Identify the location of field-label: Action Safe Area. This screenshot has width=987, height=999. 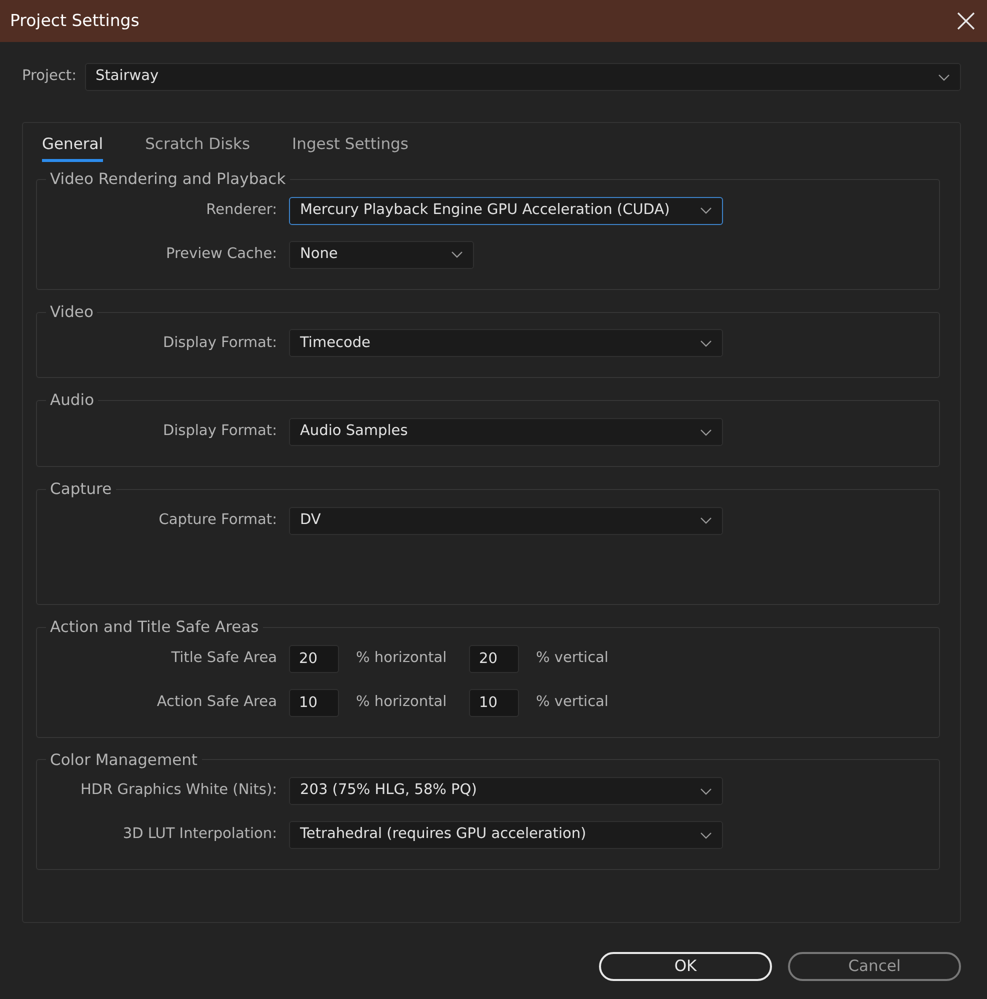
(216, 702).